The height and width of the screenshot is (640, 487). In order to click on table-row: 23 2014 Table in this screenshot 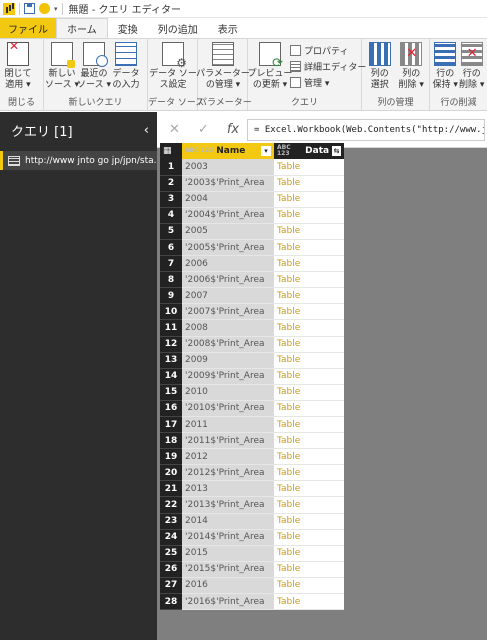, I will do `click(252, 521)`.